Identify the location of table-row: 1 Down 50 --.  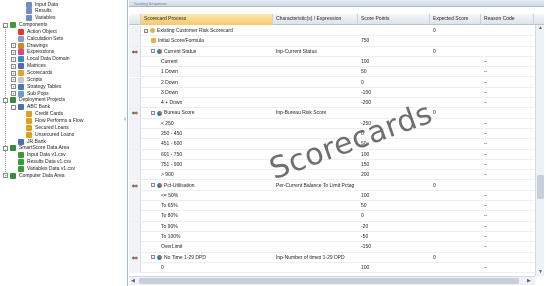
(331, 72).